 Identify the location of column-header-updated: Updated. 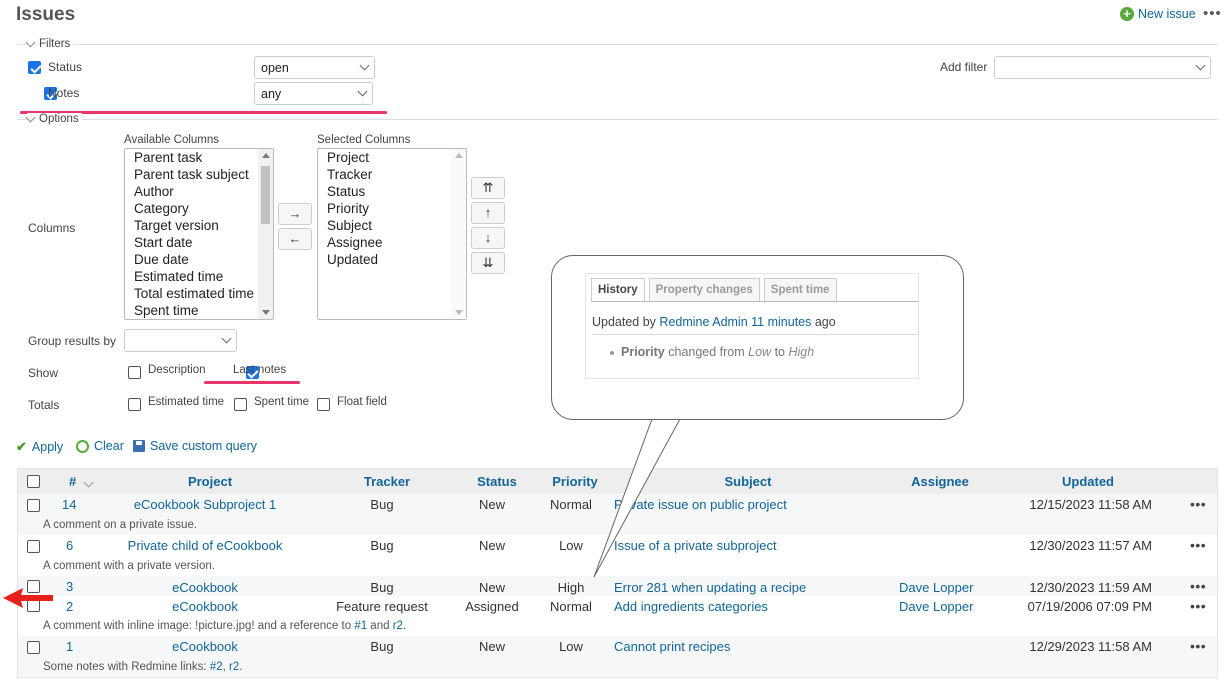
(1088, 481).